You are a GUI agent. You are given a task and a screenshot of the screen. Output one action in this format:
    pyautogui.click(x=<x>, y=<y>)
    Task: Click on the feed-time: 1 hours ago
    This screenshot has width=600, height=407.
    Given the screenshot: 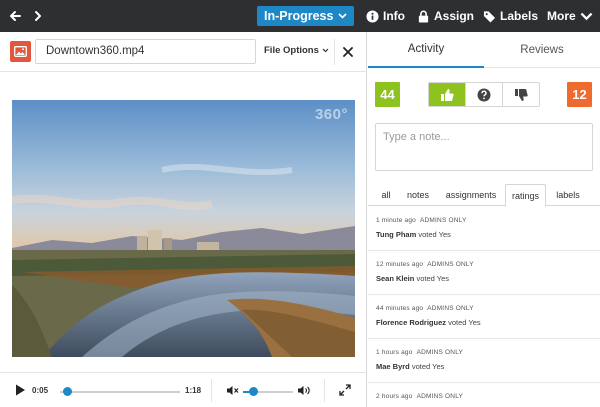 What is the action you would take?
    pyautogui.click(x=394, y=352)
    